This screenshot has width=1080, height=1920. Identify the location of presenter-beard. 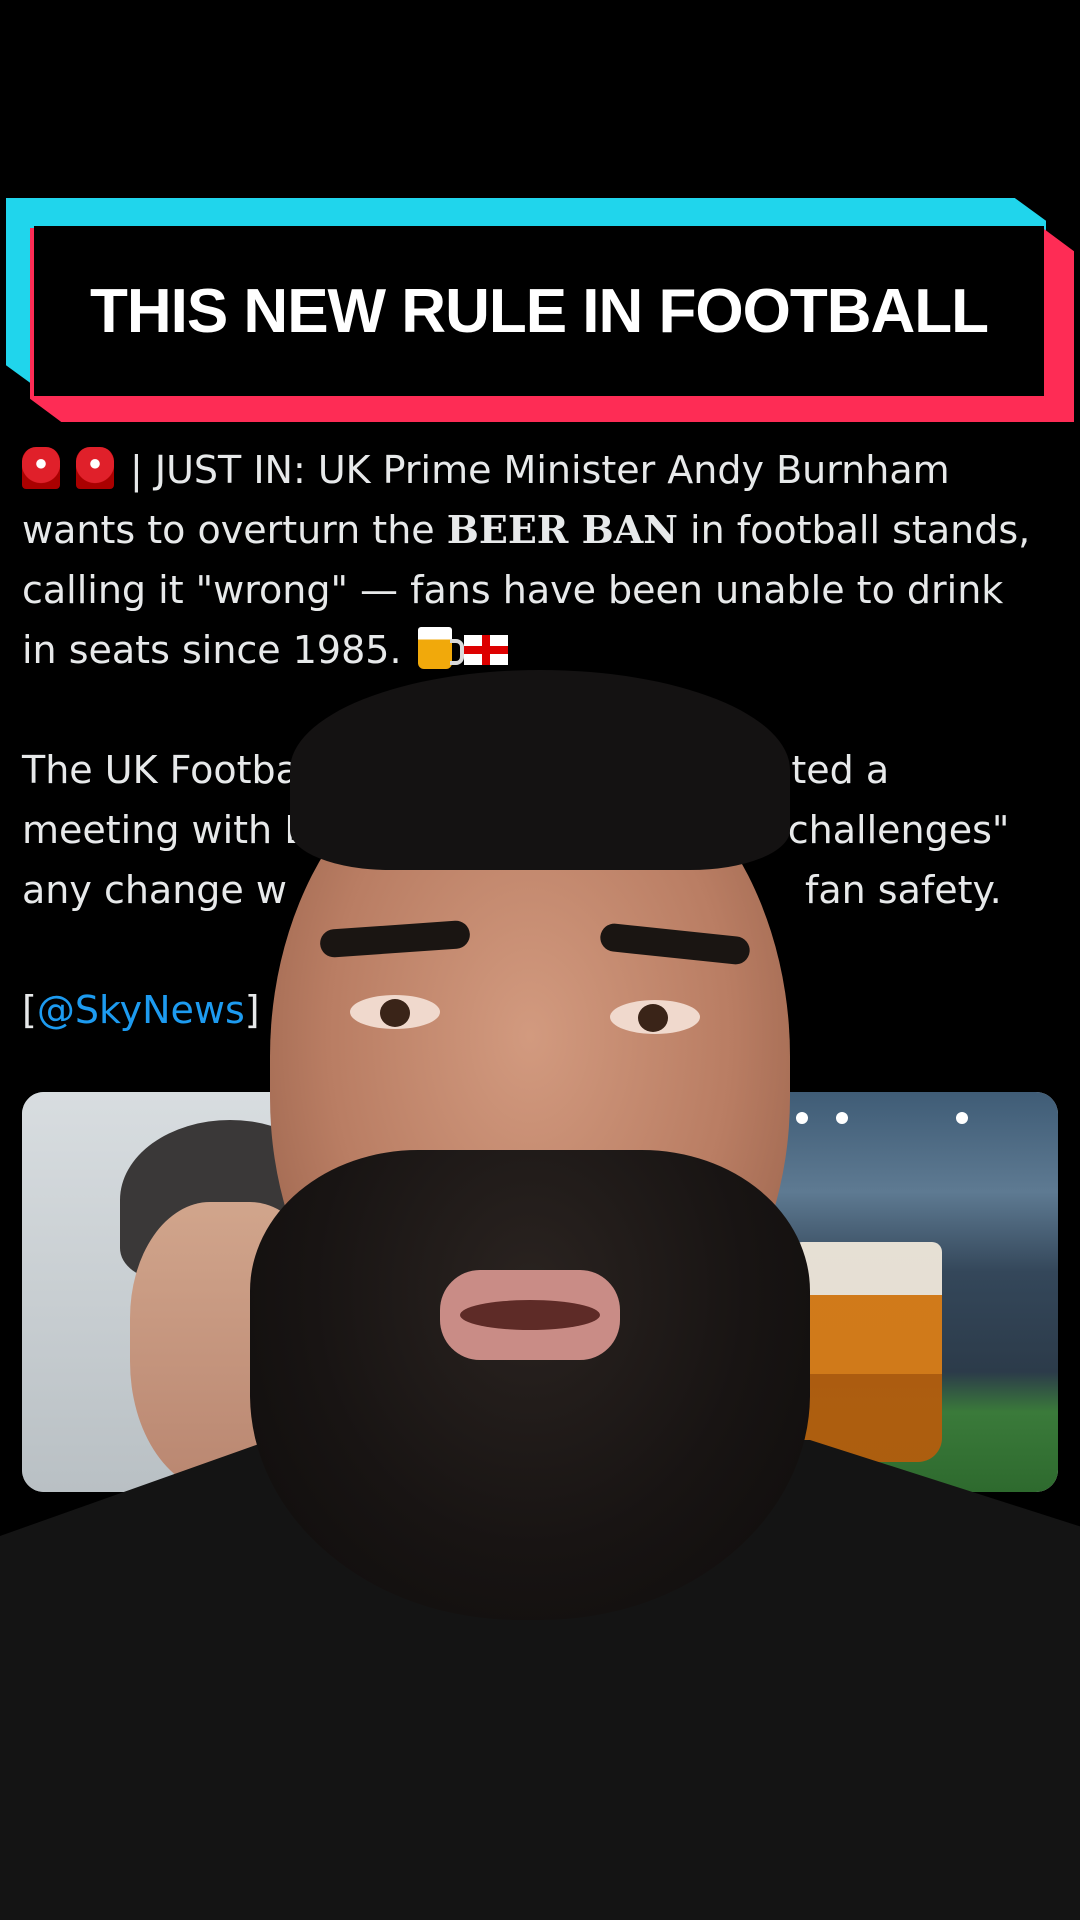
(530, 1385).